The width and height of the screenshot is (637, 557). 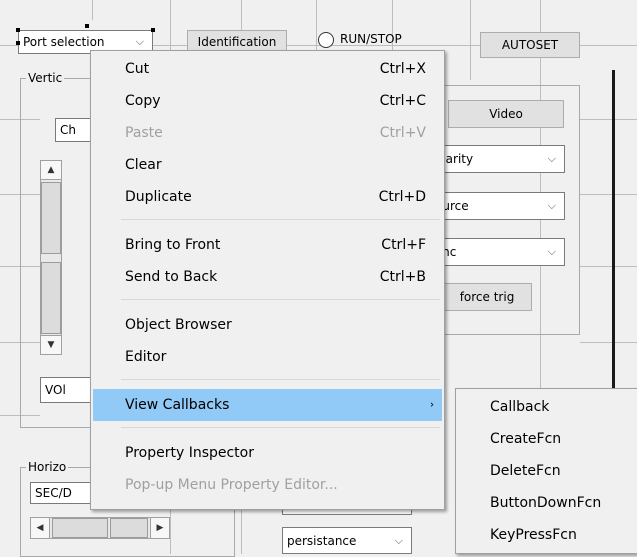 What do you see at coordinates (402, 277) in the screenshot?
I see `menu-item-shortcut: Ctrl+B` at bounding box center [402, 277].